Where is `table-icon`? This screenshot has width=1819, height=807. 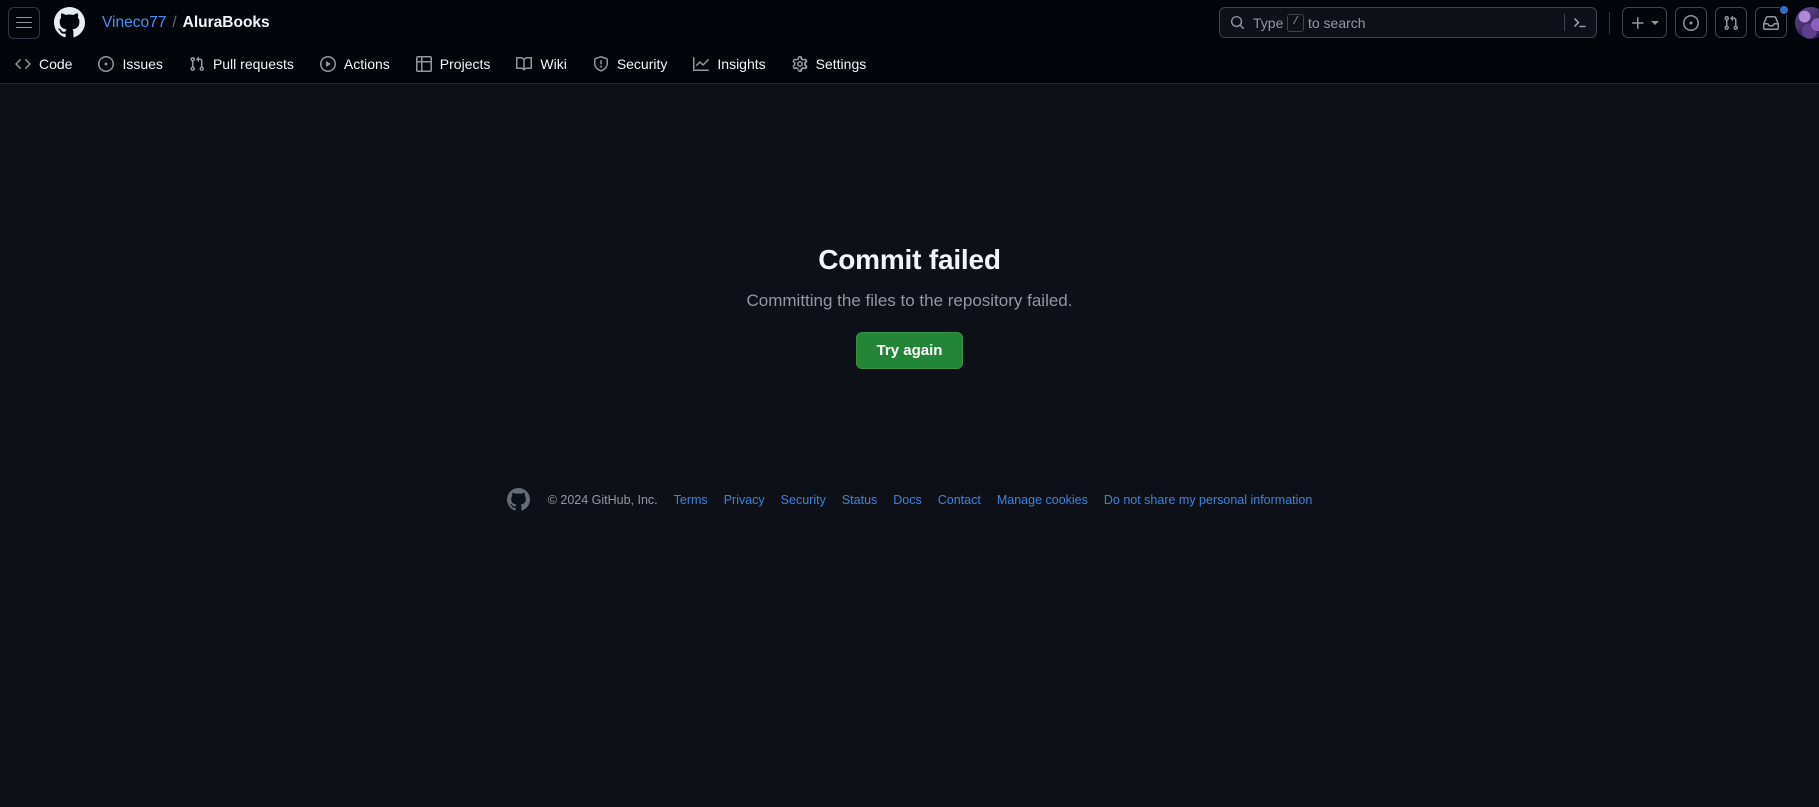 table-icon is located at coordinates (423, 64).